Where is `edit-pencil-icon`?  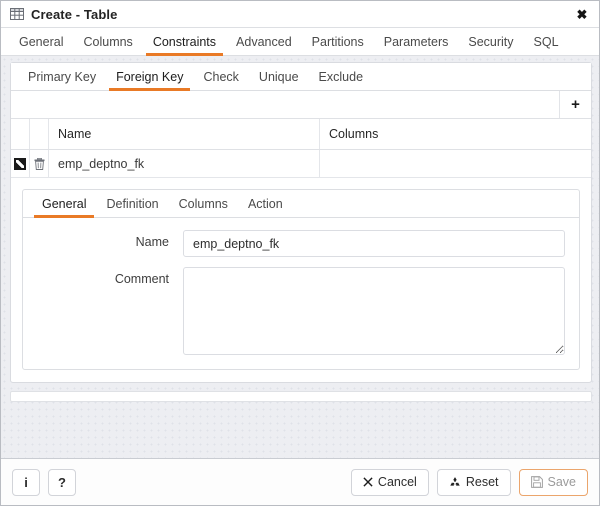
edit-pencil-icon is located at coordinates (20, 163).